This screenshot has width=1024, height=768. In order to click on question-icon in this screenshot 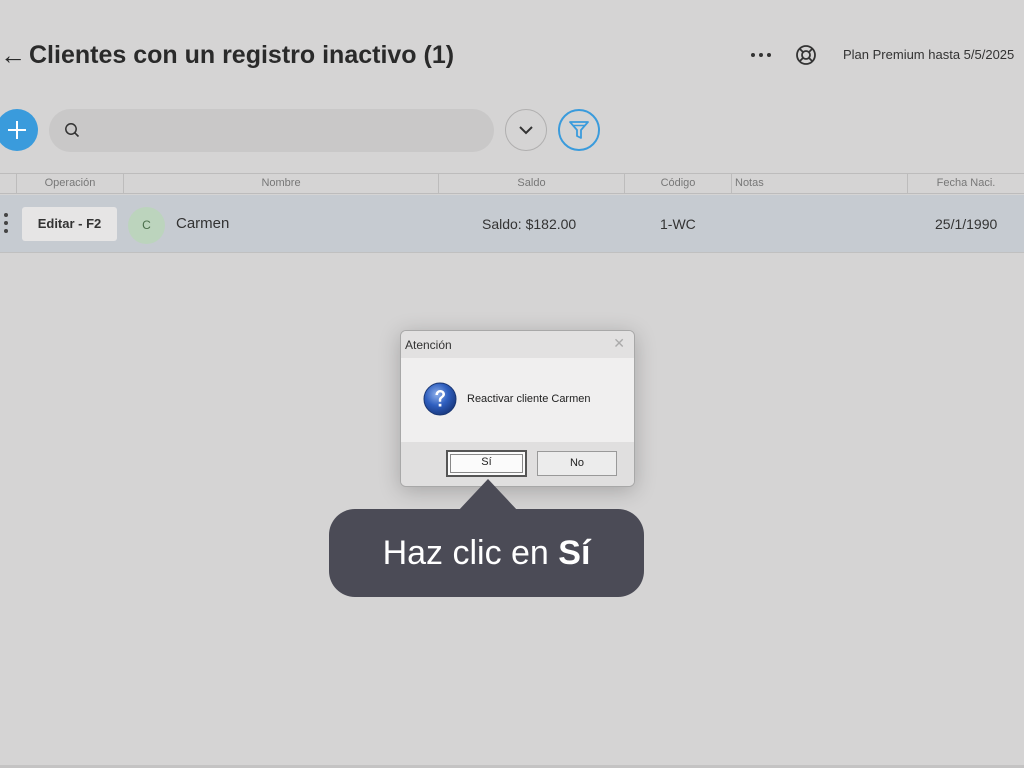, I will do `click(440, 399)`.